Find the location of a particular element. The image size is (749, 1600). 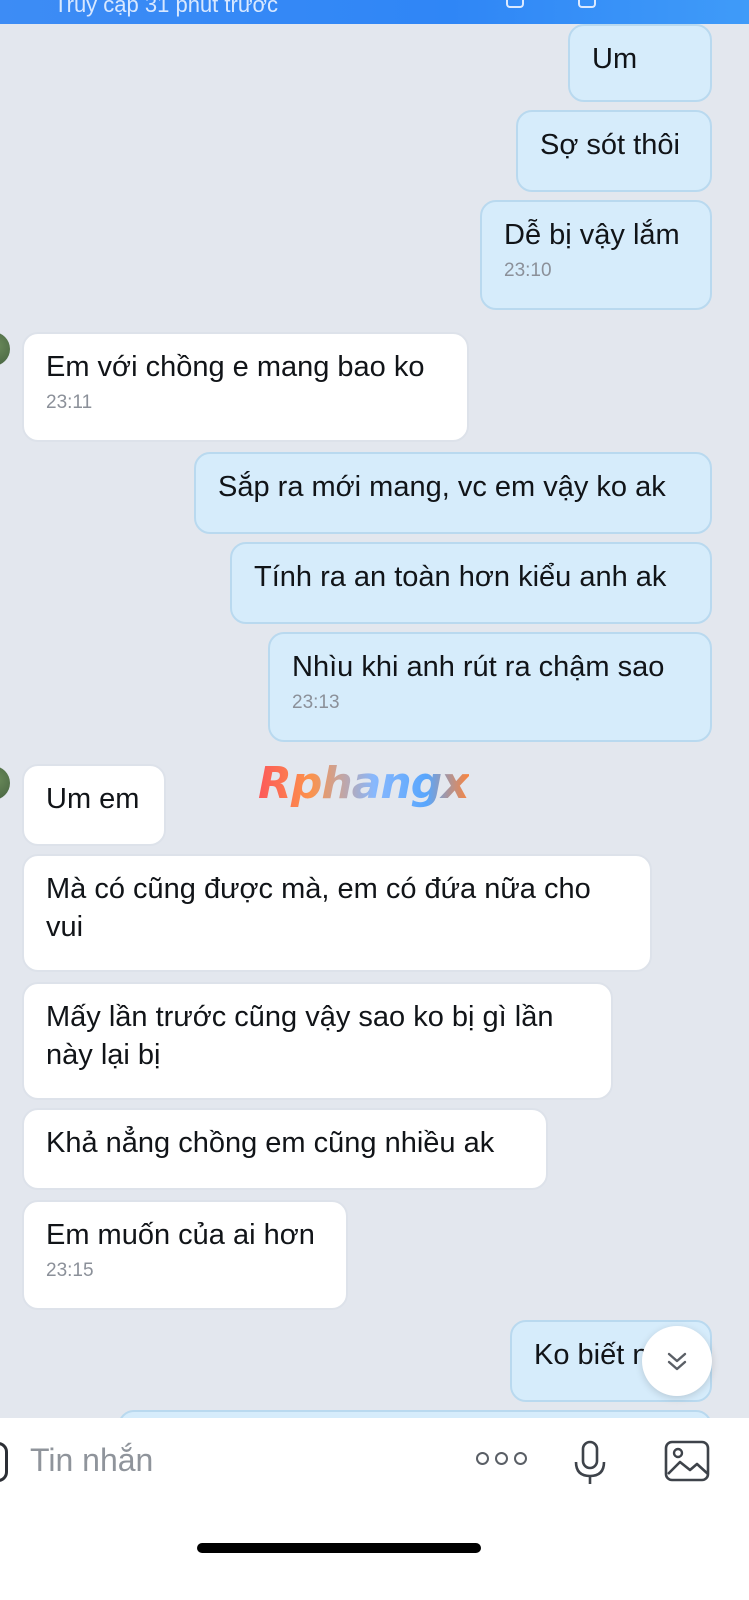

message-bubble-incoming: Khả nẳng chồng em cũng nhiều ak is located at coordinates (285, 1149).